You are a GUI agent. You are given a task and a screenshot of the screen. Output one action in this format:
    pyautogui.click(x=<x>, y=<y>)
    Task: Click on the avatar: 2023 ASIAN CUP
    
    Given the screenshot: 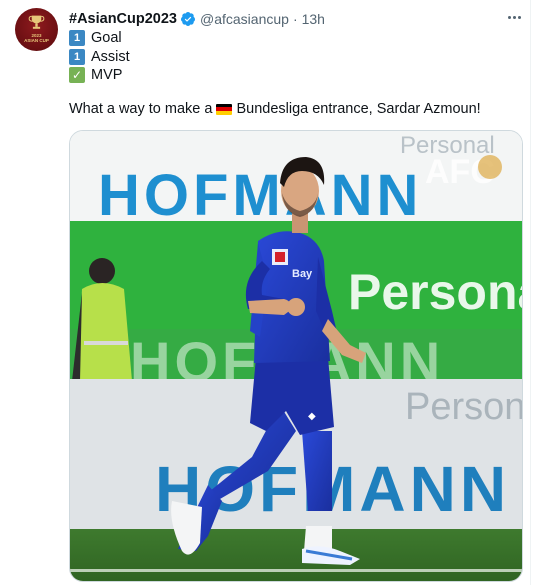 What is the action you would take?
    pyautogui.click(x=36, y=29)
    